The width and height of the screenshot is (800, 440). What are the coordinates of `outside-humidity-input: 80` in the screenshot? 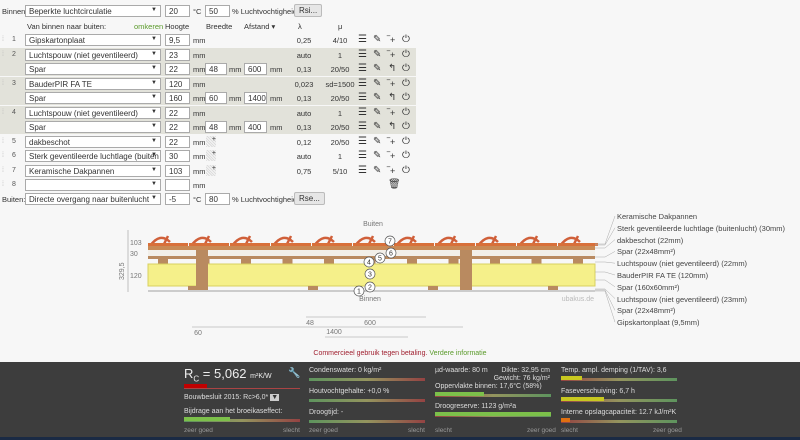 It's located at (217, 199).